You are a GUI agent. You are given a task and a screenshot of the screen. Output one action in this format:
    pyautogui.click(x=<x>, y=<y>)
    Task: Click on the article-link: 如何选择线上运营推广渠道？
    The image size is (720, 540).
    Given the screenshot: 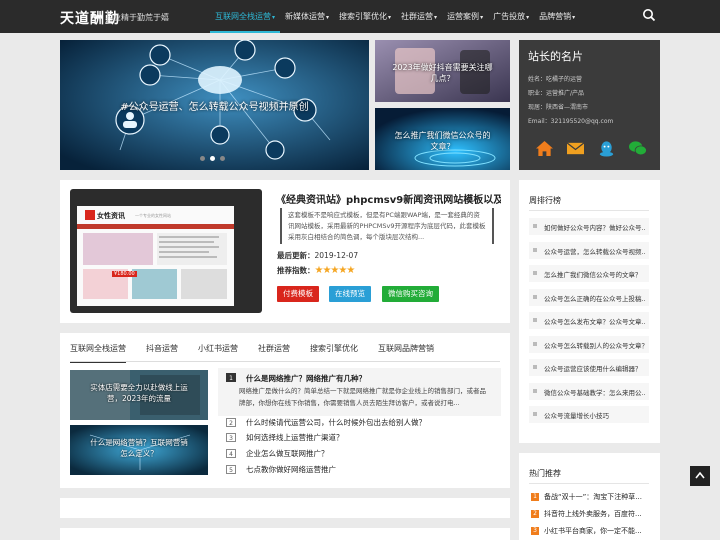 What is the action you would take?
    pyautogui.click(x=295, y=437)
    